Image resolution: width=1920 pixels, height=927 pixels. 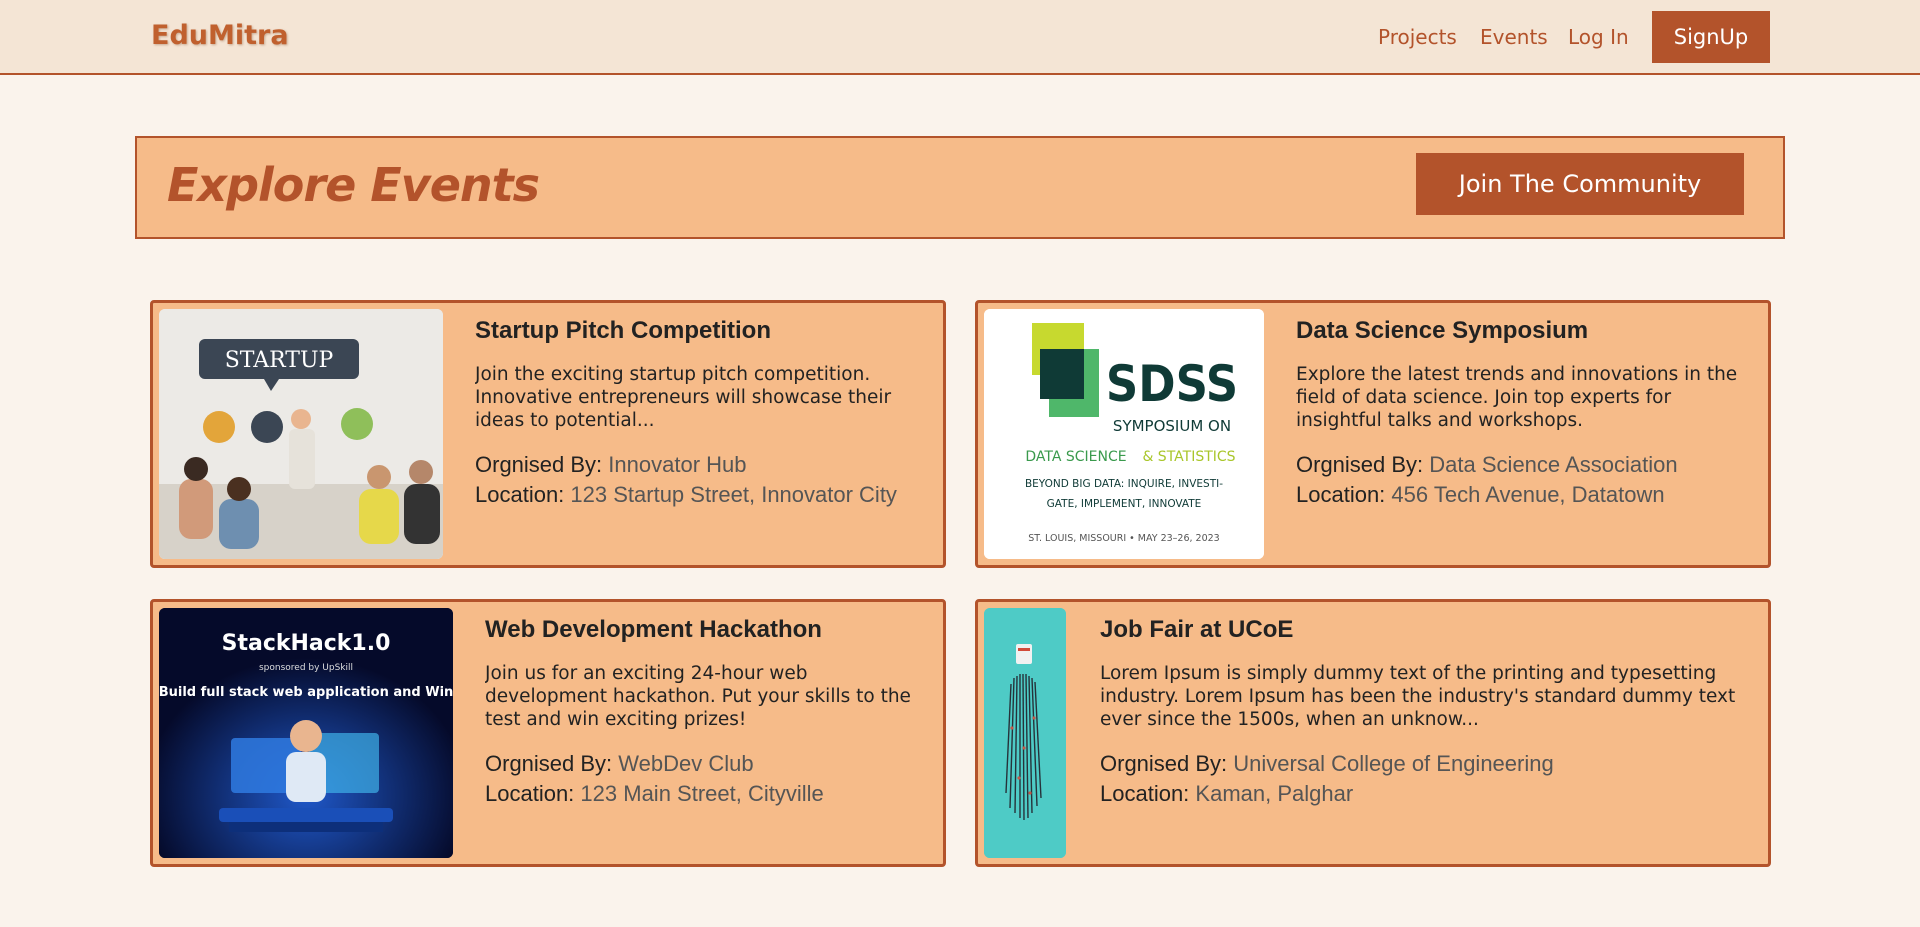 I want to click on event-location: Location: 456 Tech Avenue, Datatown, so click(x=1522, y=495).